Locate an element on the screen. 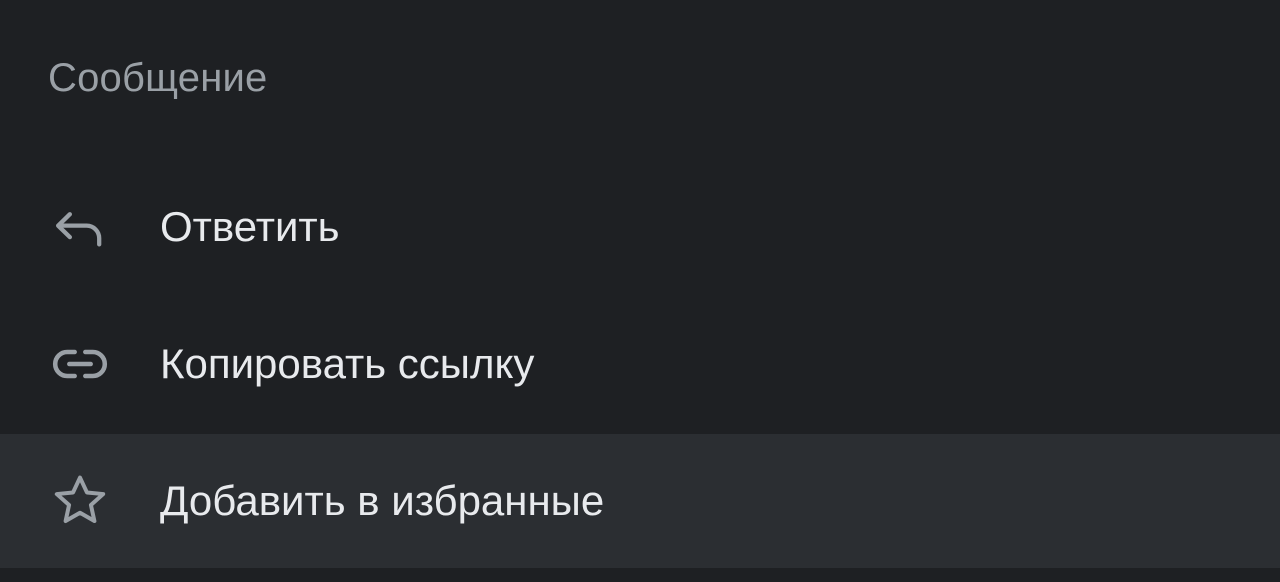 This screenshot has height=582, width=1280. sheet-bottom-edge is located at coordinates (640, 575).